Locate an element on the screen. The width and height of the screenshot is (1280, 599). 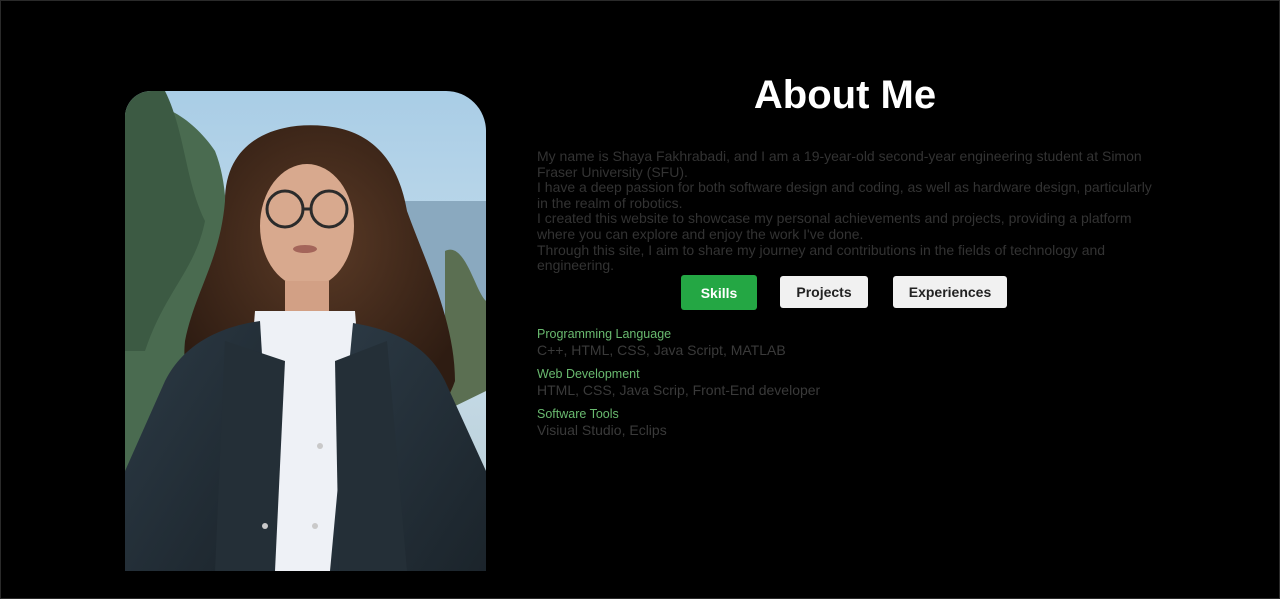
tab-skills: Skills is located at coordinates (719, 292).